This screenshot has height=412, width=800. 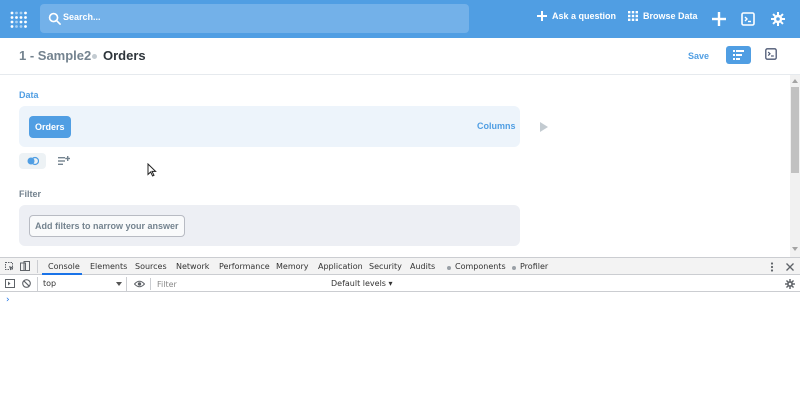 What do you see at coordinates (150, 284) in the screenshot?
I see `toolbar-divider` at bounding box center [150, 284].